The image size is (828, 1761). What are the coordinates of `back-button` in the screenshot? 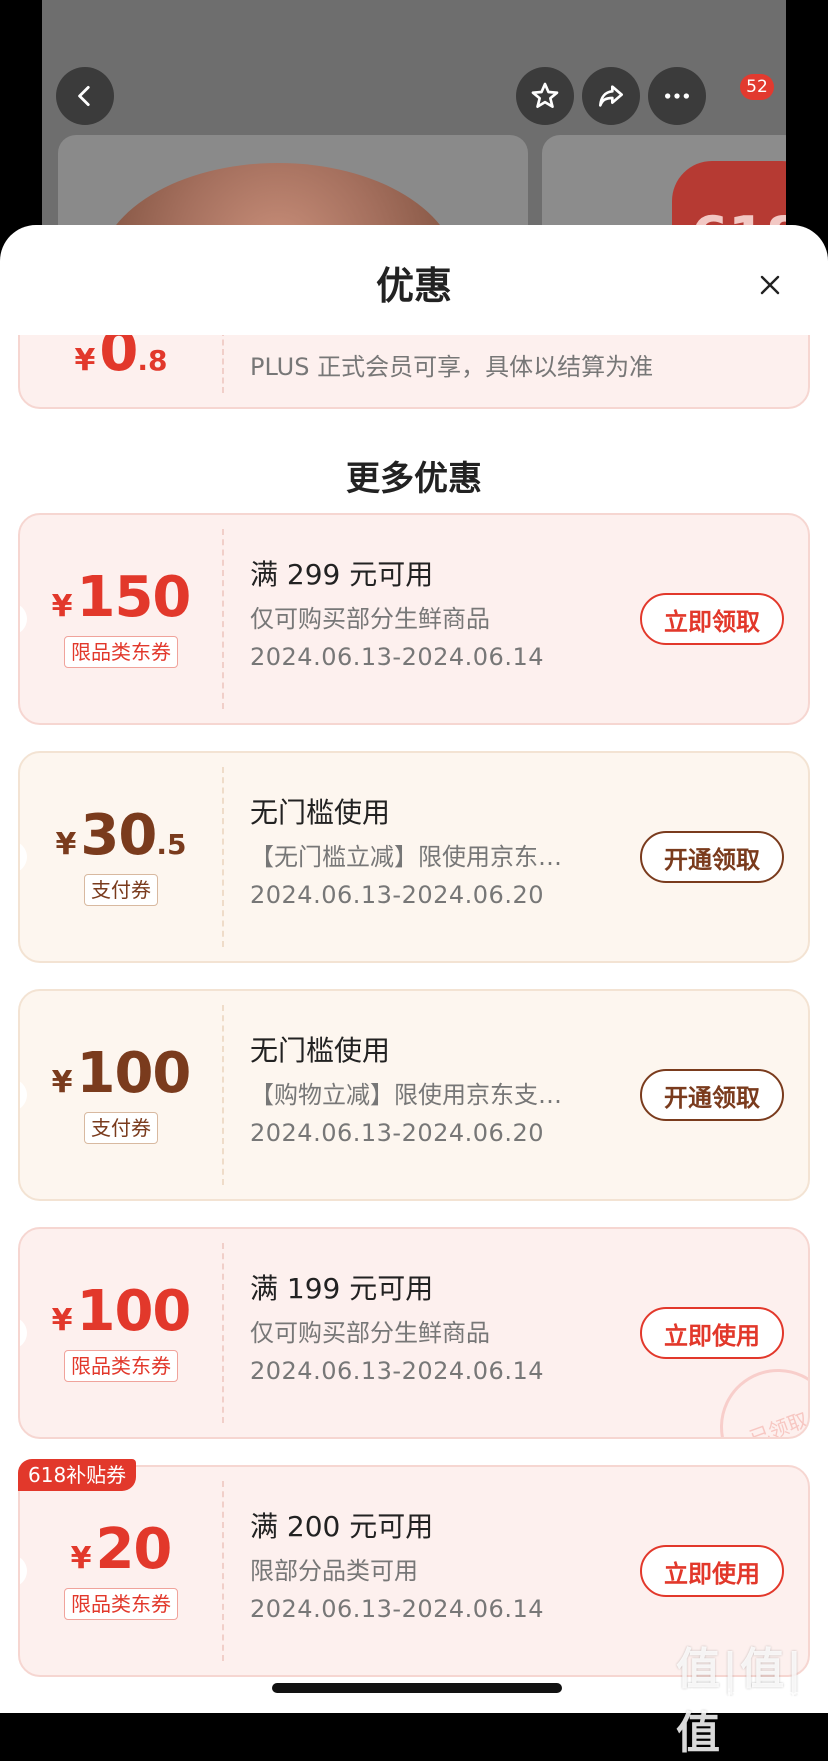 It's located at (85, 96).